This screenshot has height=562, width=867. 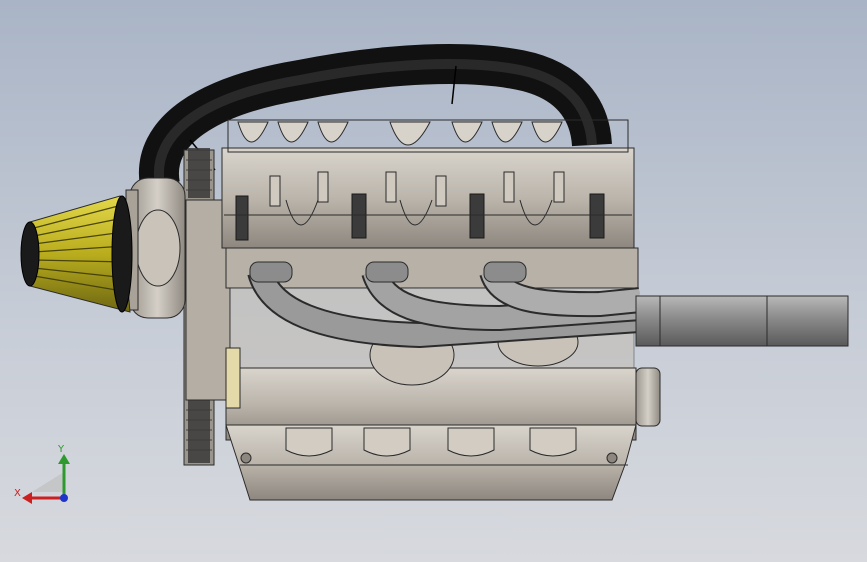 I want to click on z-axis-dot, so click(x=64, y=498).